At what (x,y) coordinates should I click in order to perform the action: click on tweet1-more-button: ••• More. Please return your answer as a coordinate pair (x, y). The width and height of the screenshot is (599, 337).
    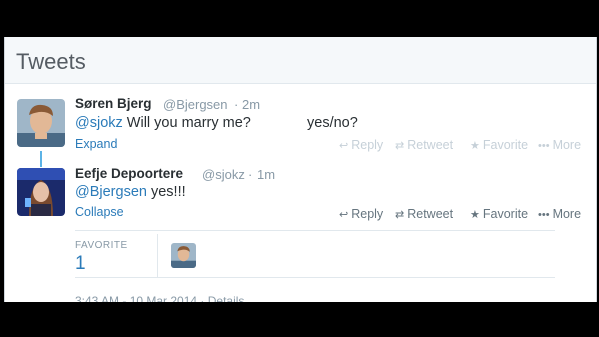
    Looking at the image, I should click on (559, 145).